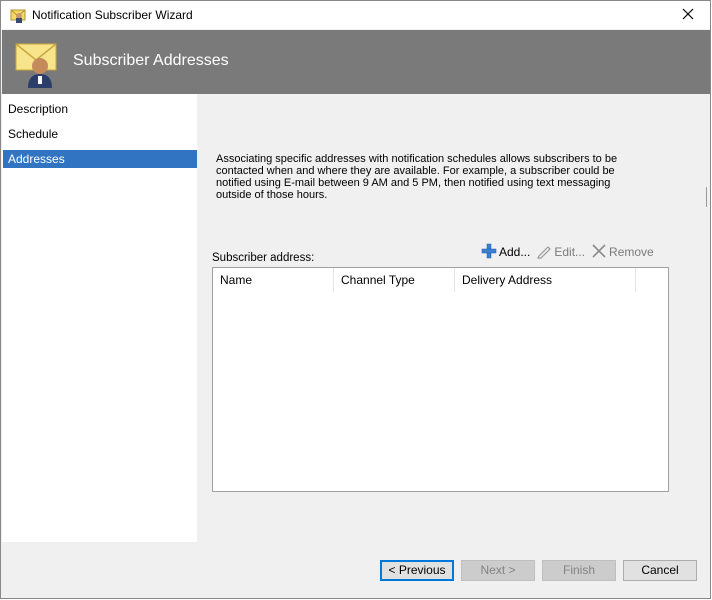 Image resolution: width=712 pixels, height=600 pixels. Describe the element at coordinates (600, 252) in the screenshot. I see `x-icon` at that location.